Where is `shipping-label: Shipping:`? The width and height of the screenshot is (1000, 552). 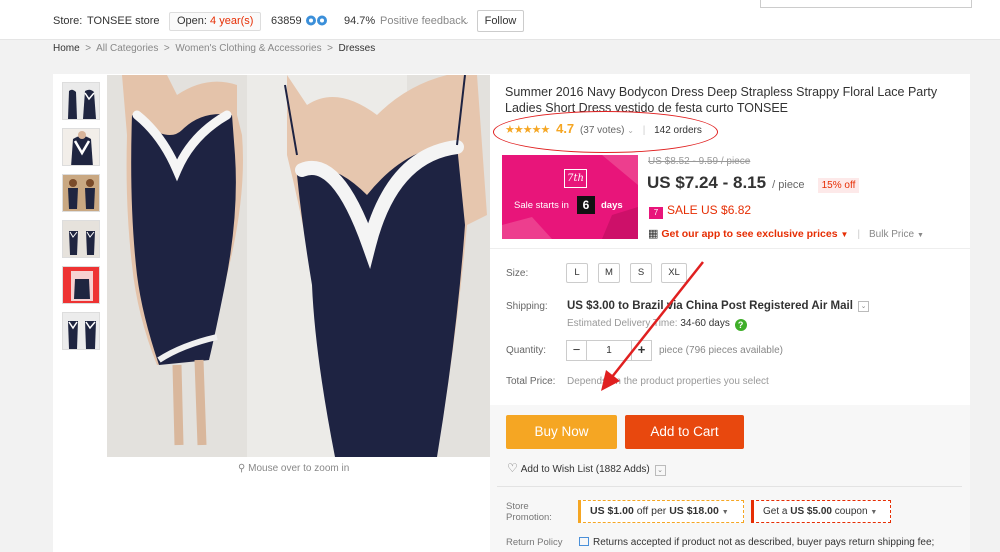 shipping-label: Shipping: is located at coordinates (527, 306).